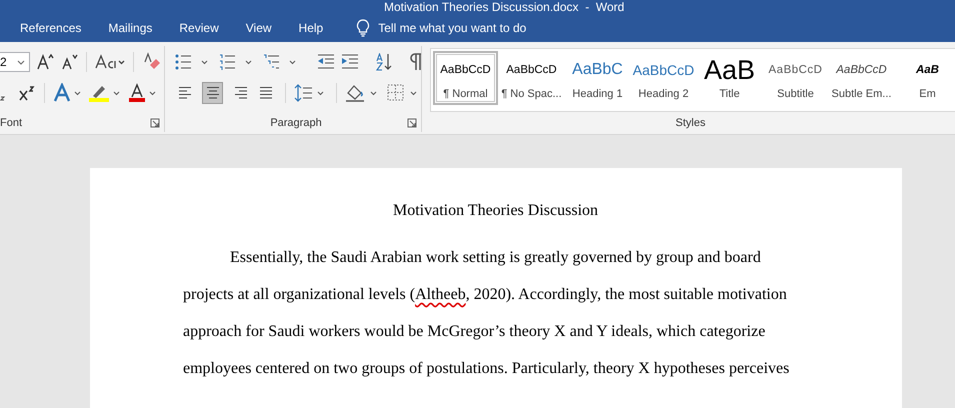 The height and width of the screenshot is (408, 955). Describe the element at coordinates (465, 78) in the screenshot. I see `style-item: AaBbCcD ¶ Normal` at that location.